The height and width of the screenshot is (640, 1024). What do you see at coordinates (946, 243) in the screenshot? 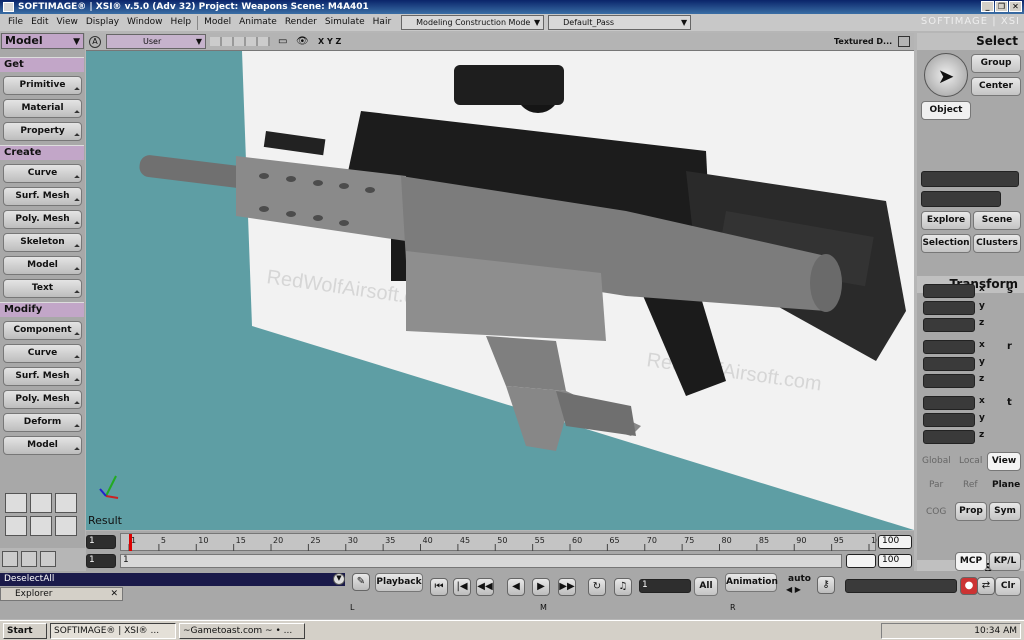
I see `selection-button: Selection` at bounding box center [946, 243].